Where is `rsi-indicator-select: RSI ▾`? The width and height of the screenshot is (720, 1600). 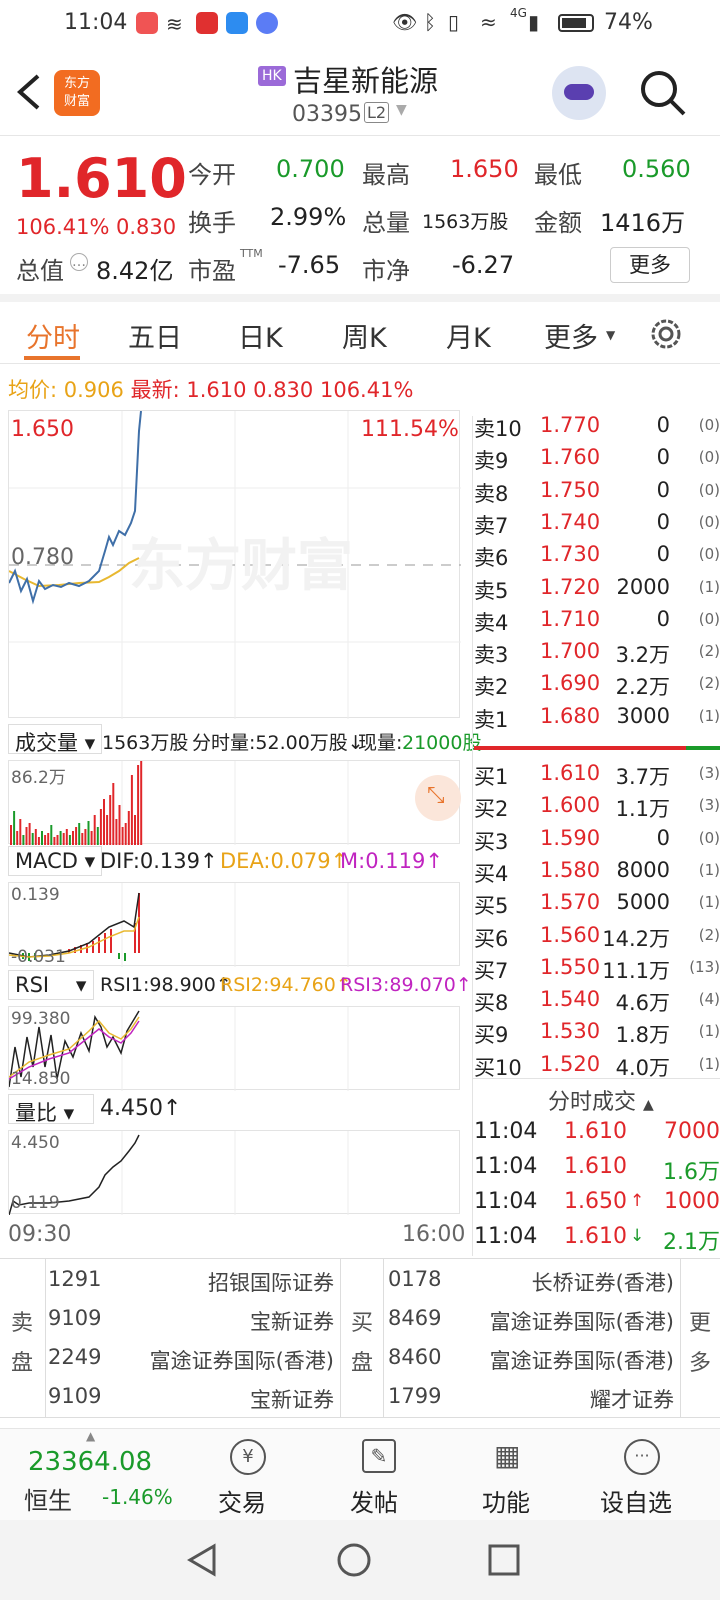 rsi-indicator-select: RSI ▾ is located at coordinates (51, 985).